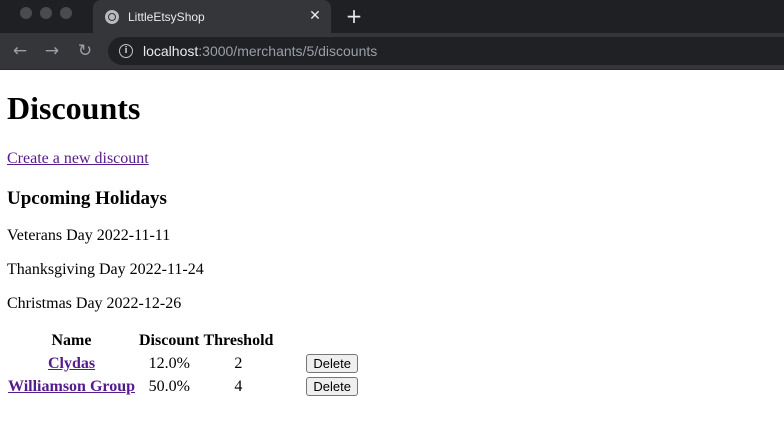 Image resolution: width=784 pixels, height=434 pixels. What do you see at coordinates (71, 340) in the screenshot?
I see `column-header-name: Name` at bounding box center [71, 340].